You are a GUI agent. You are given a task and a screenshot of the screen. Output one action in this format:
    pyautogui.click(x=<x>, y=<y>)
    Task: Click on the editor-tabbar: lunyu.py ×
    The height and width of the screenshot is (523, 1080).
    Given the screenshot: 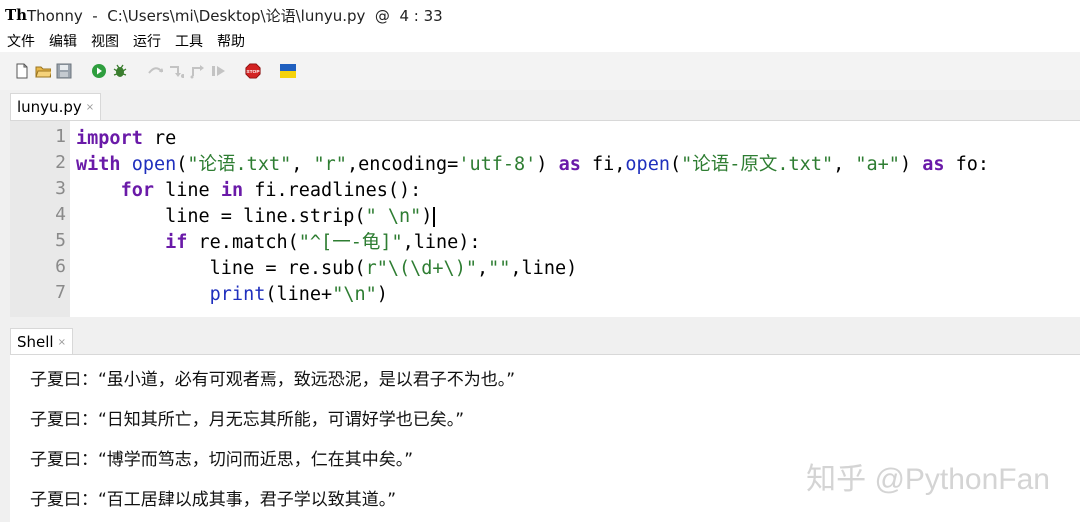 What is the action you would take?
    pyautogui.click(x=56, y=106)
    